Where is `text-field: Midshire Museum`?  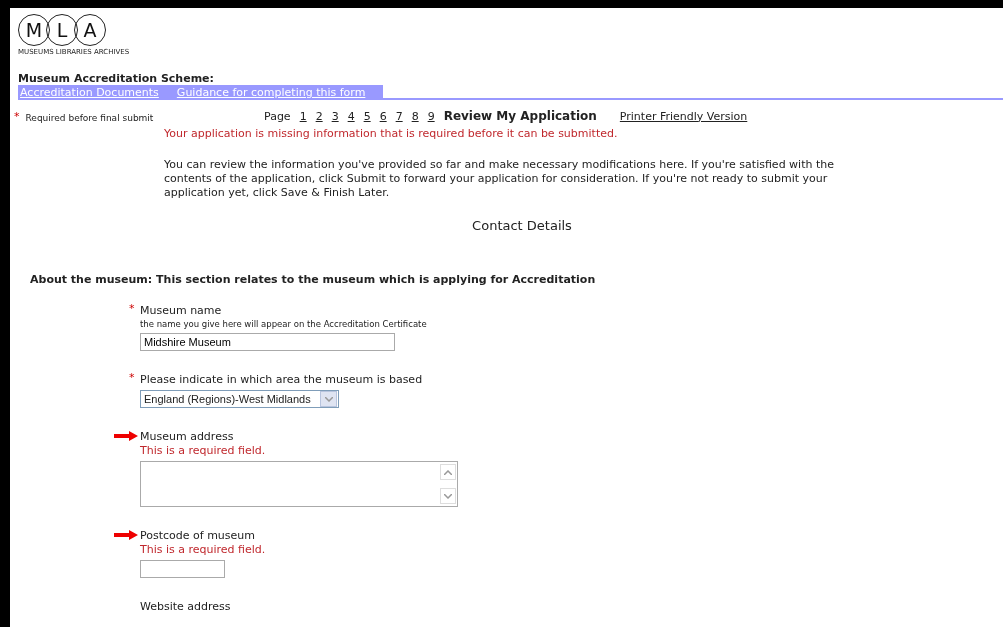 text-field: Midshire Museum is located at coordinates (267, 342).